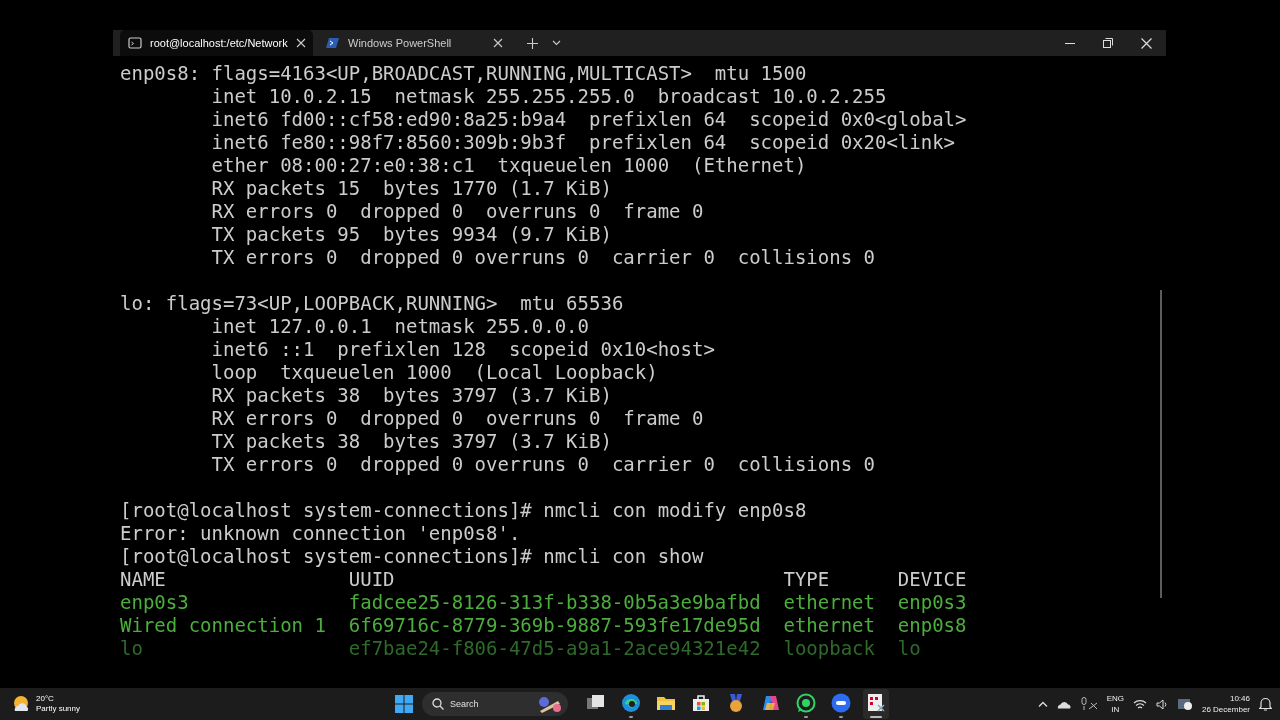 The width and height of the screenshot is (1280, 720). Describe the element at coordinates (806, 579) in the screenshot. I see `column-header: TYPE` at that location.